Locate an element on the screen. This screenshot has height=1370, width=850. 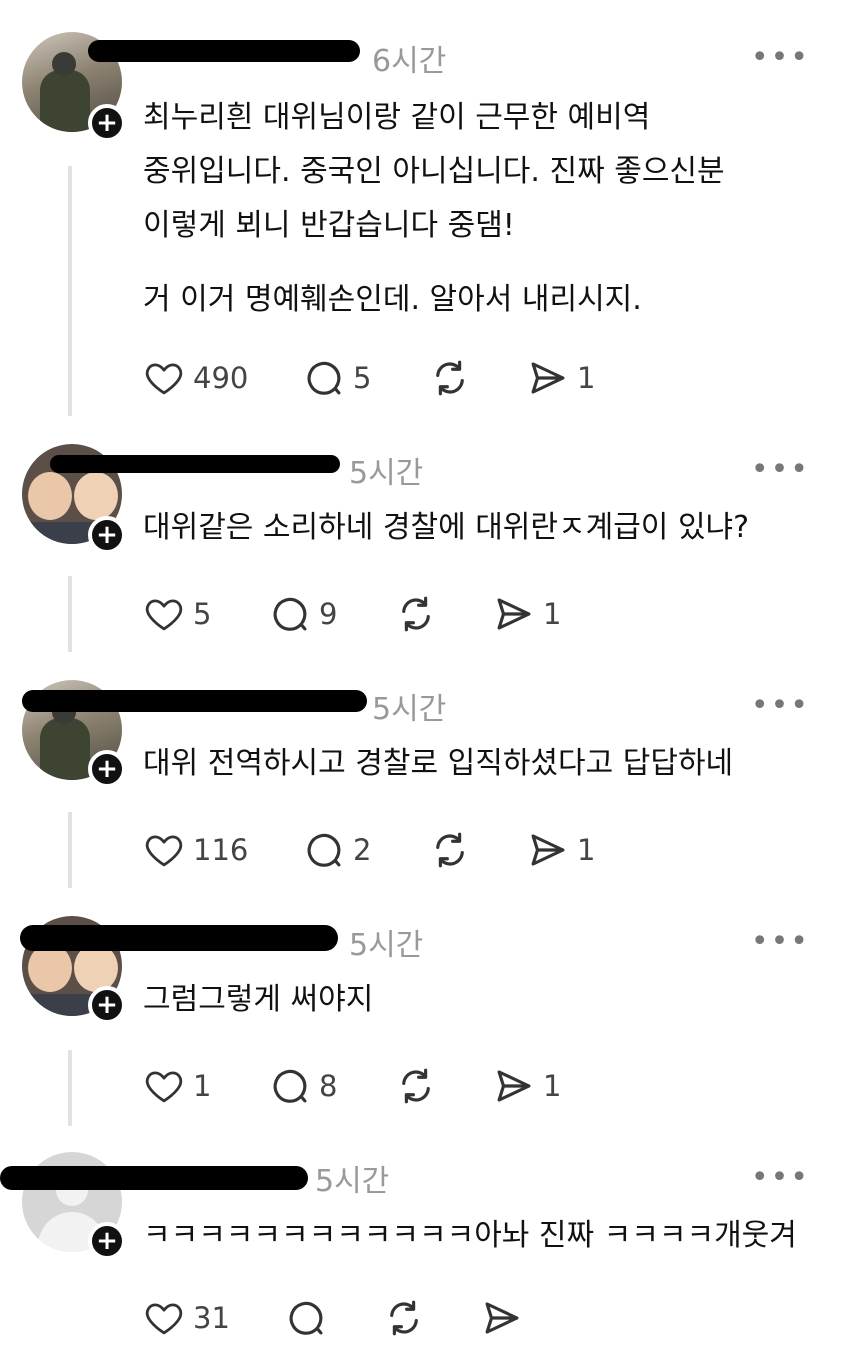
like-count: 5 is located at coordinates (202, 614).